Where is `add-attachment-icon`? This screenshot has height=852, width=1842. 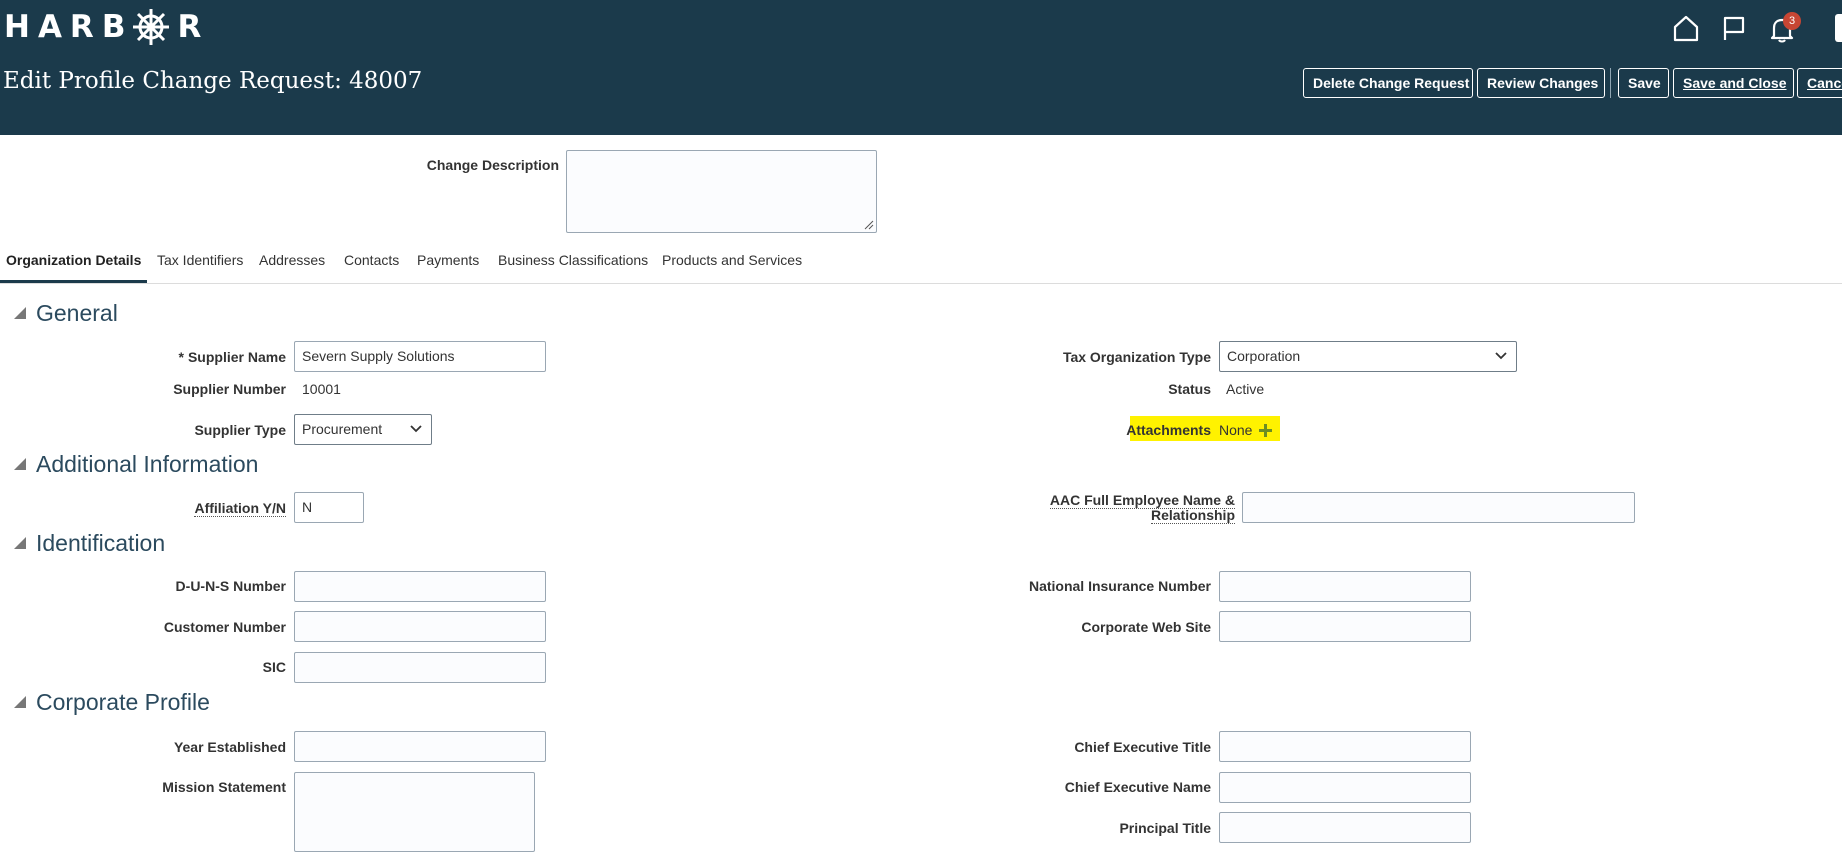
add-attachment-icon is located at coordinates (1265, 430).